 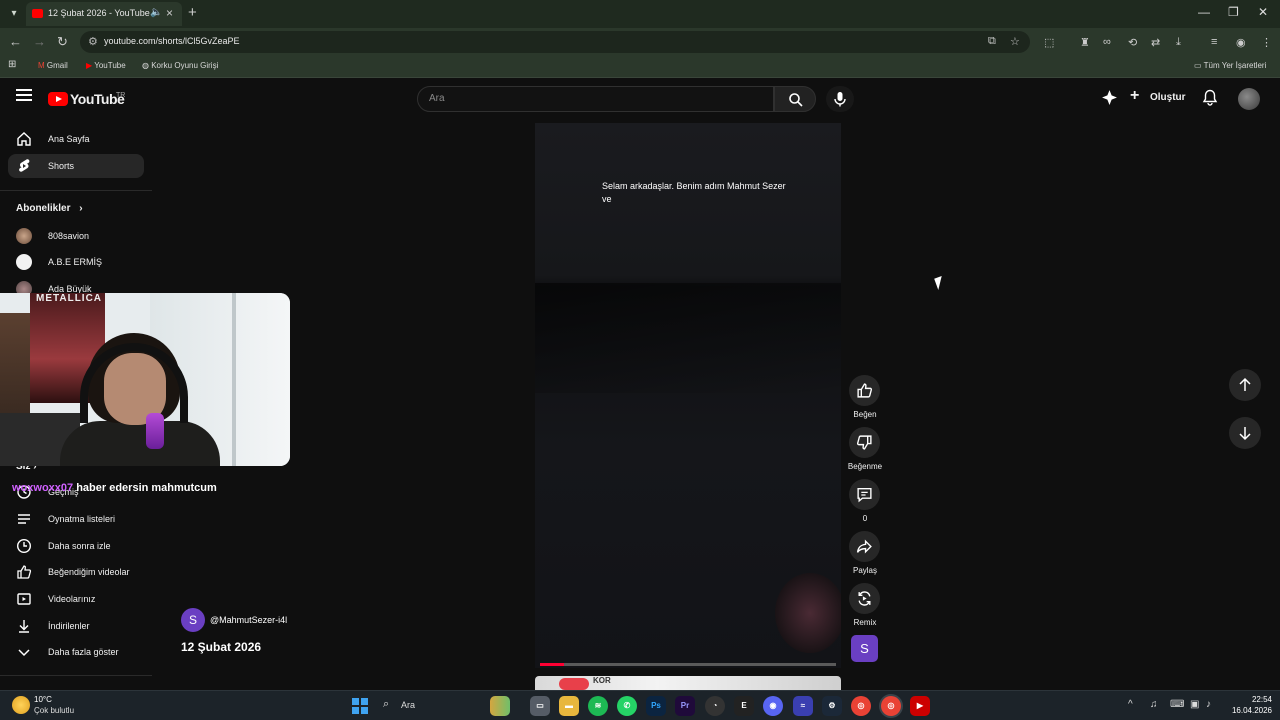 What do you see at coordinates (62, 42) in the screenshot?
I see `reload-icon: ↻` at bounding box center [62, 42].